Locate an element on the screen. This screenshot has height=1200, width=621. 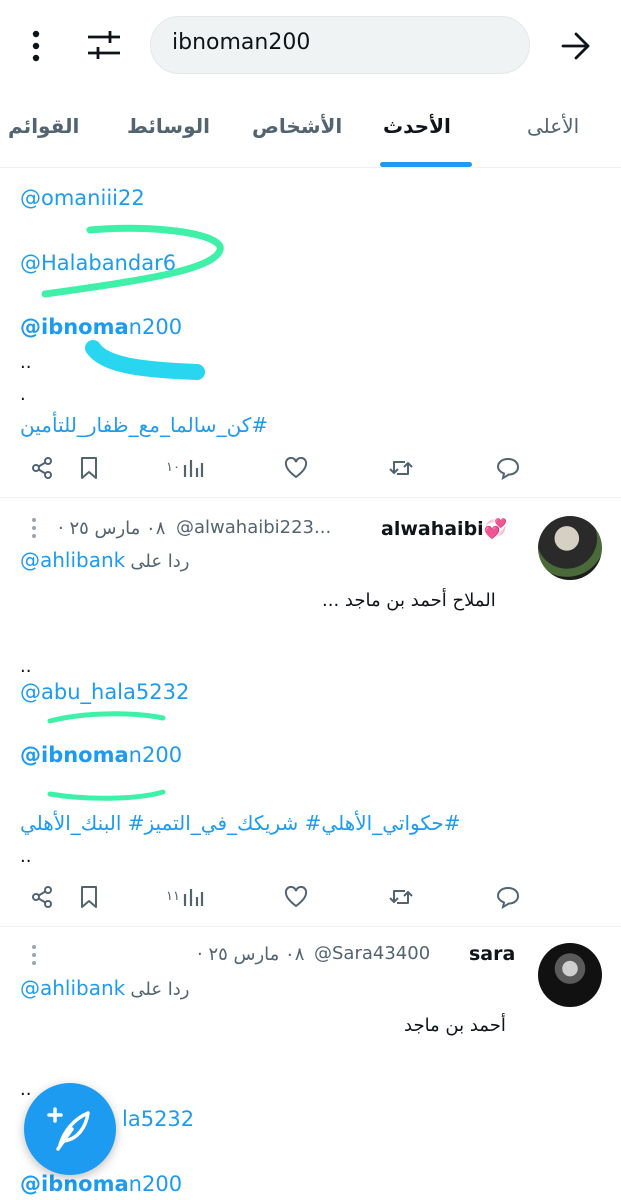
mention-partially-hidden: la5232 is located at coordinates (158, 1119).